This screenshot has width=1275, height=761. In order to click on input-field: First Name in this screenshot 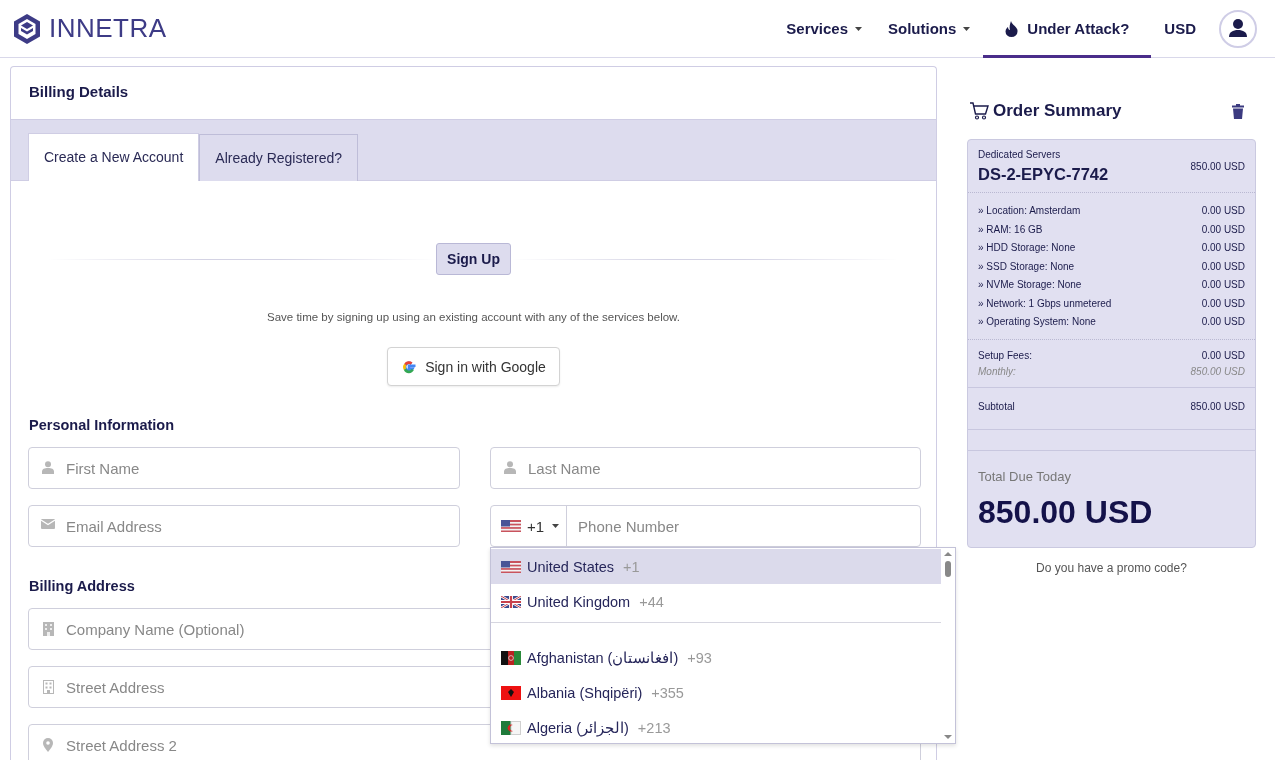, I will do `click(244, 468)`.